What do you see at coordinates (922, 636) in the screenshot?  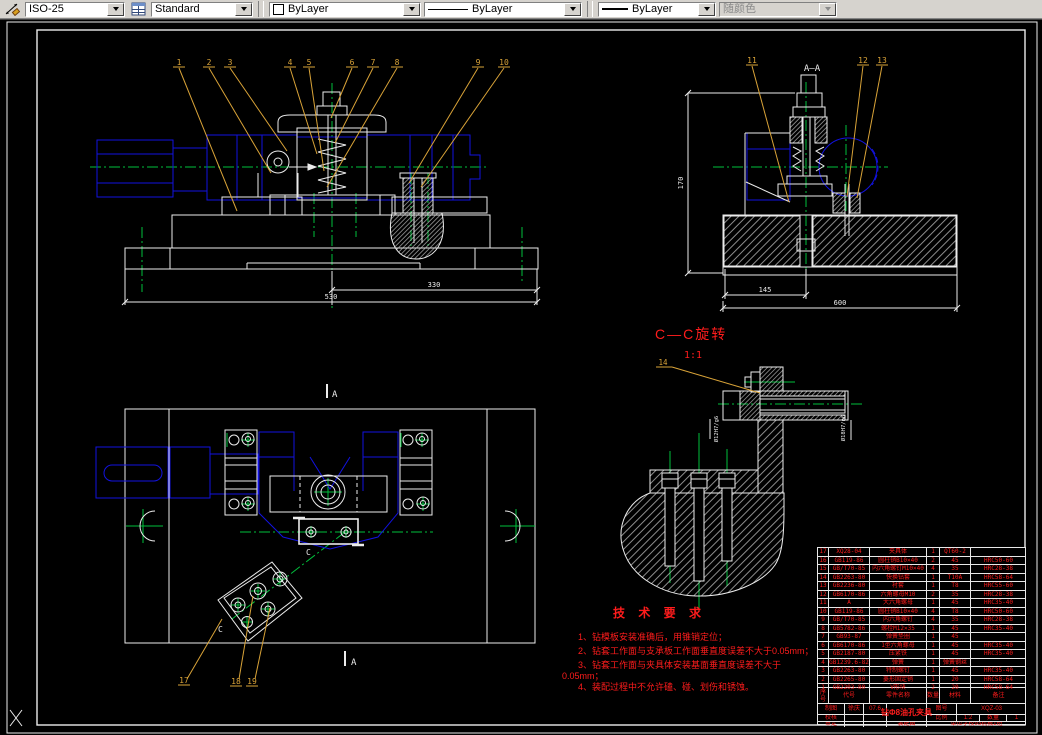 I see `bom-row: 7 GB93-87 弹簧垫圈 1 45` at bounding box center [922, 636].